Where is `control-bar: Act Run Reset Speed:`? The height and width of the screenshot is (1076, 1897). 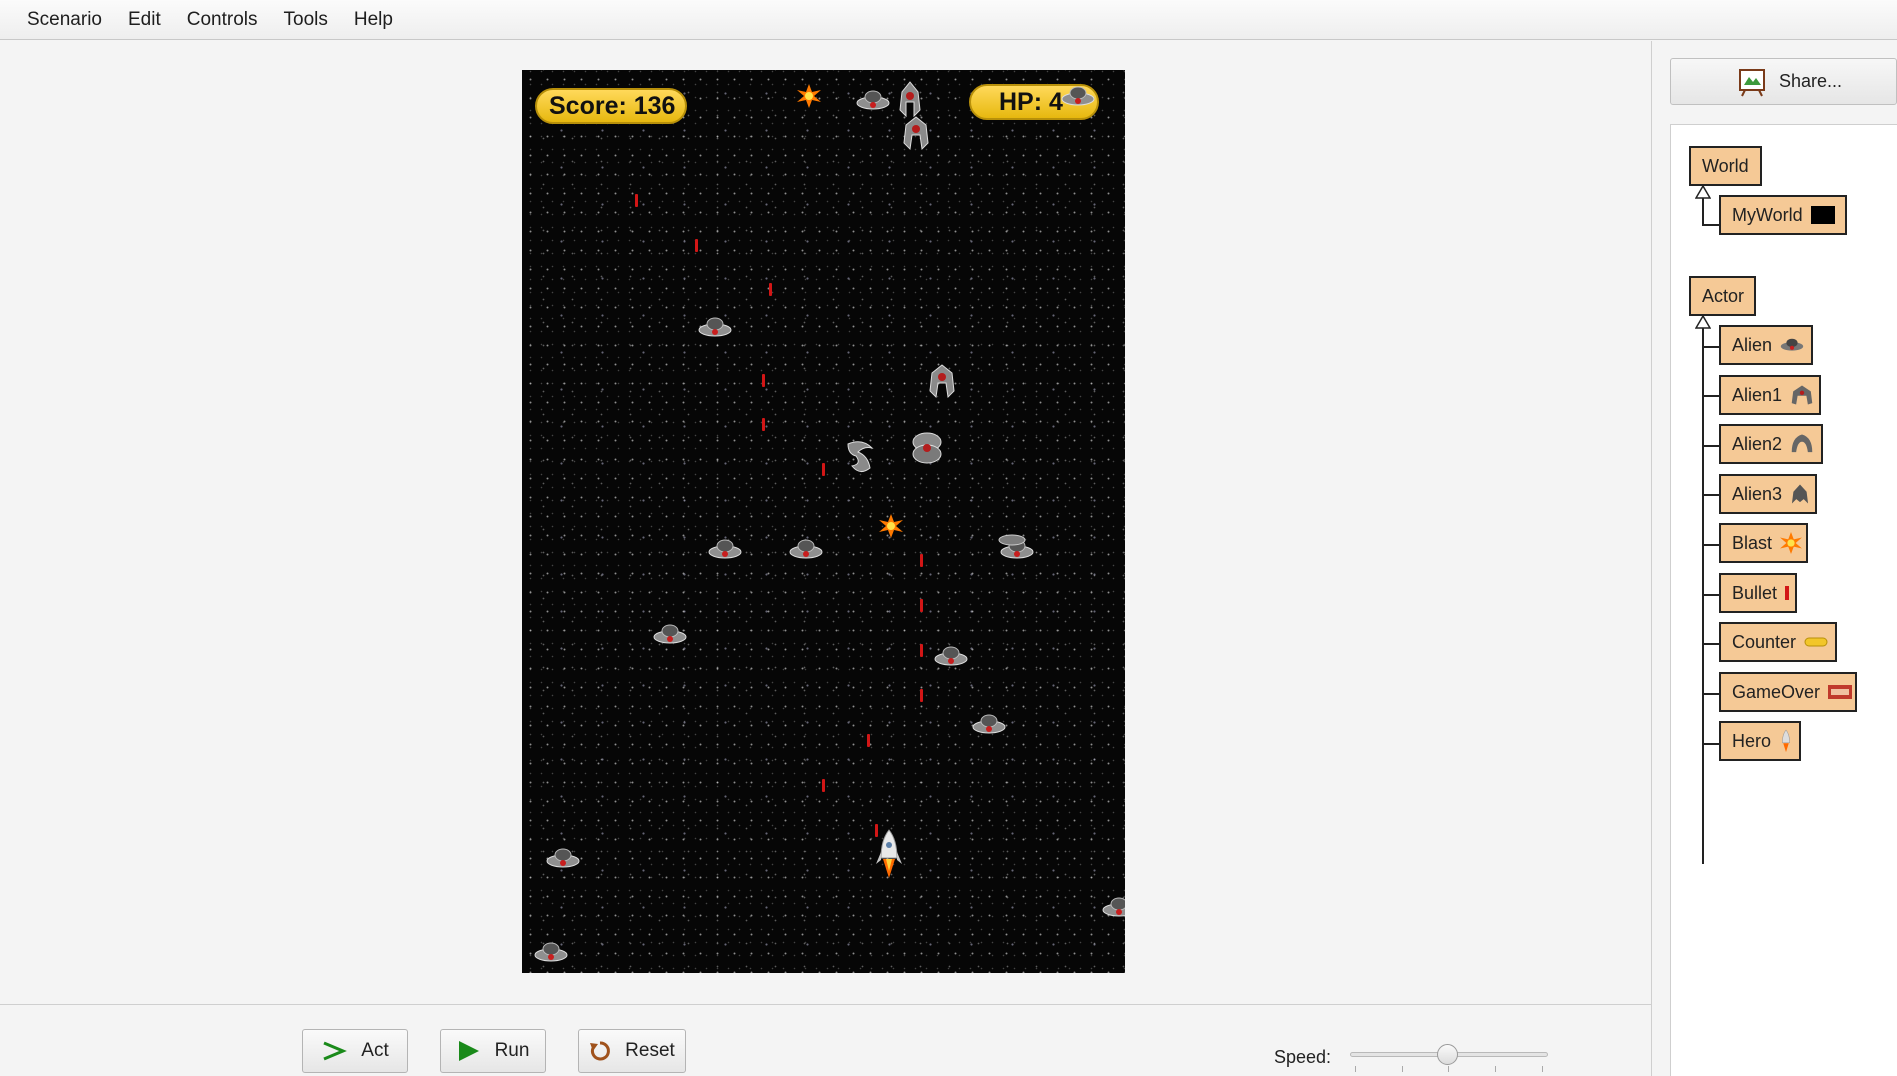 control-bar: Act Run Reset Speed: is located at coordinates (825, 1040).